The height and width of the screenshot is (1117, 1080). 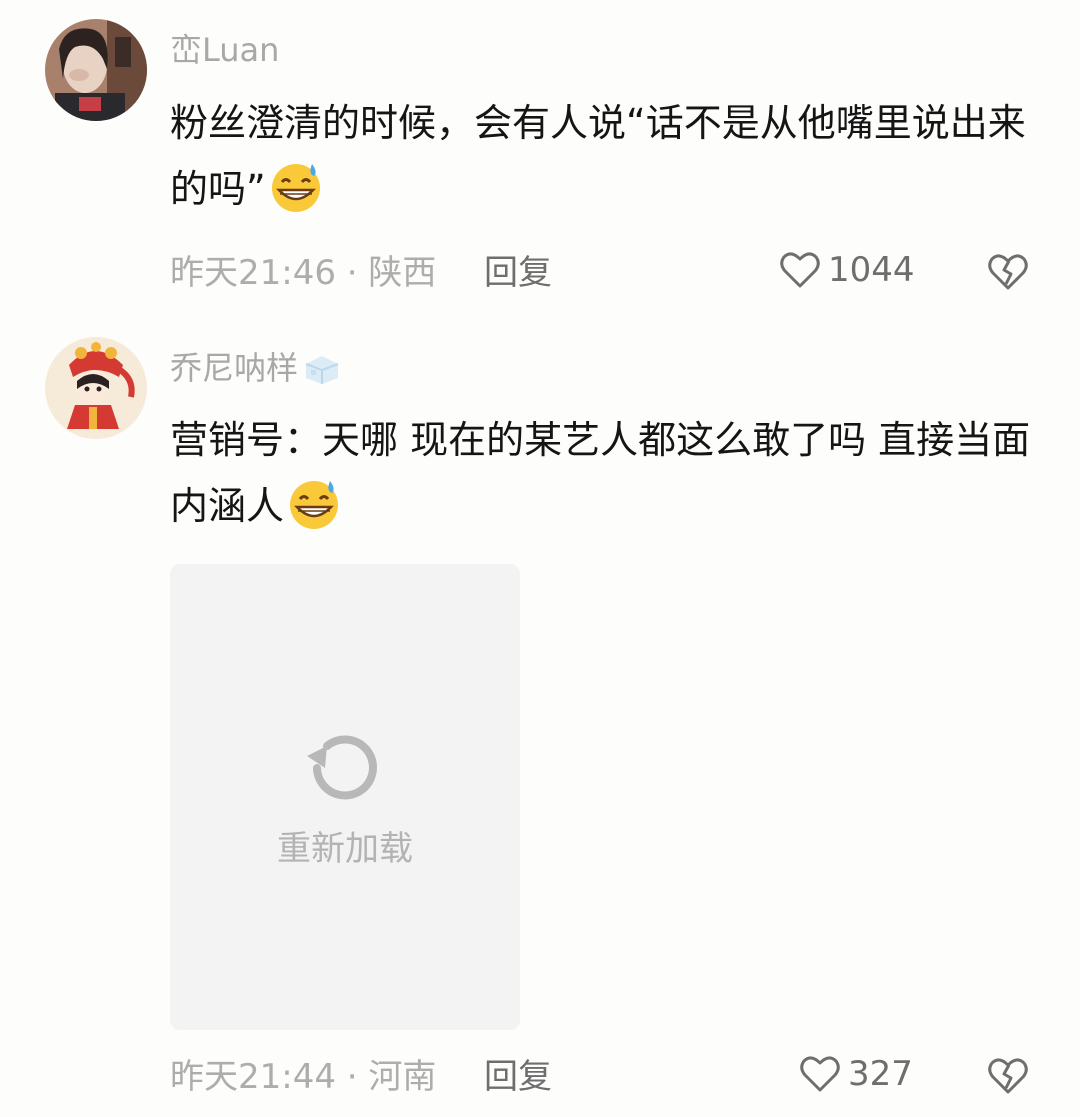 I want to click on username: 乔尼呐样, so click(x=256, y=368).